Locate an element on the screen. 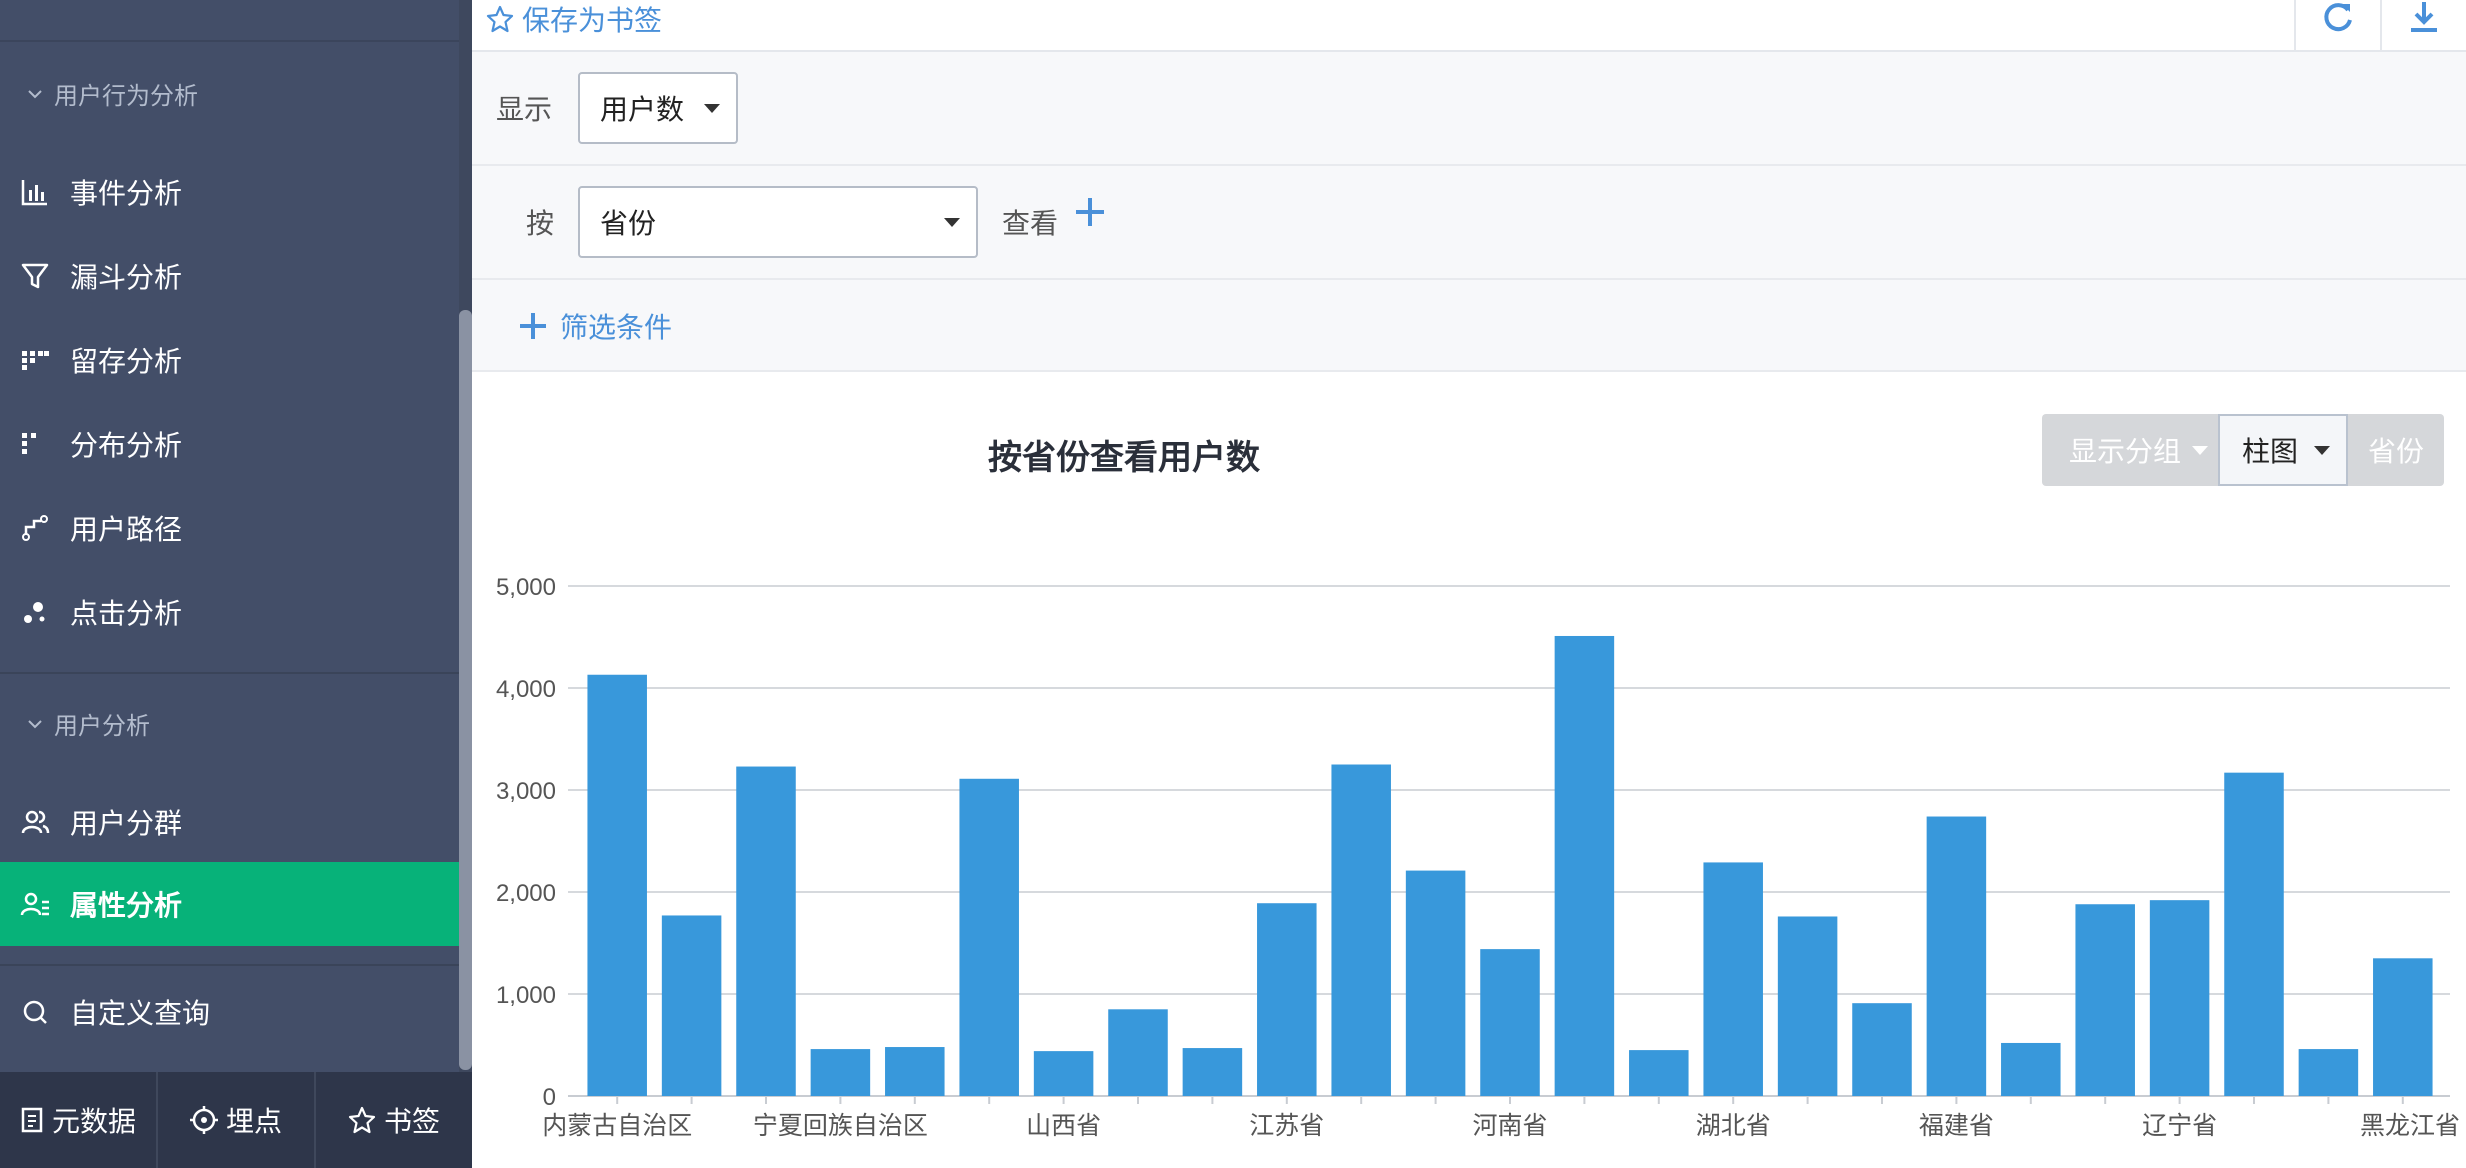 This screenshot has width=2466, height=1168. sidebar-item-label: 点击分析 is located at coordinates (126, 613).